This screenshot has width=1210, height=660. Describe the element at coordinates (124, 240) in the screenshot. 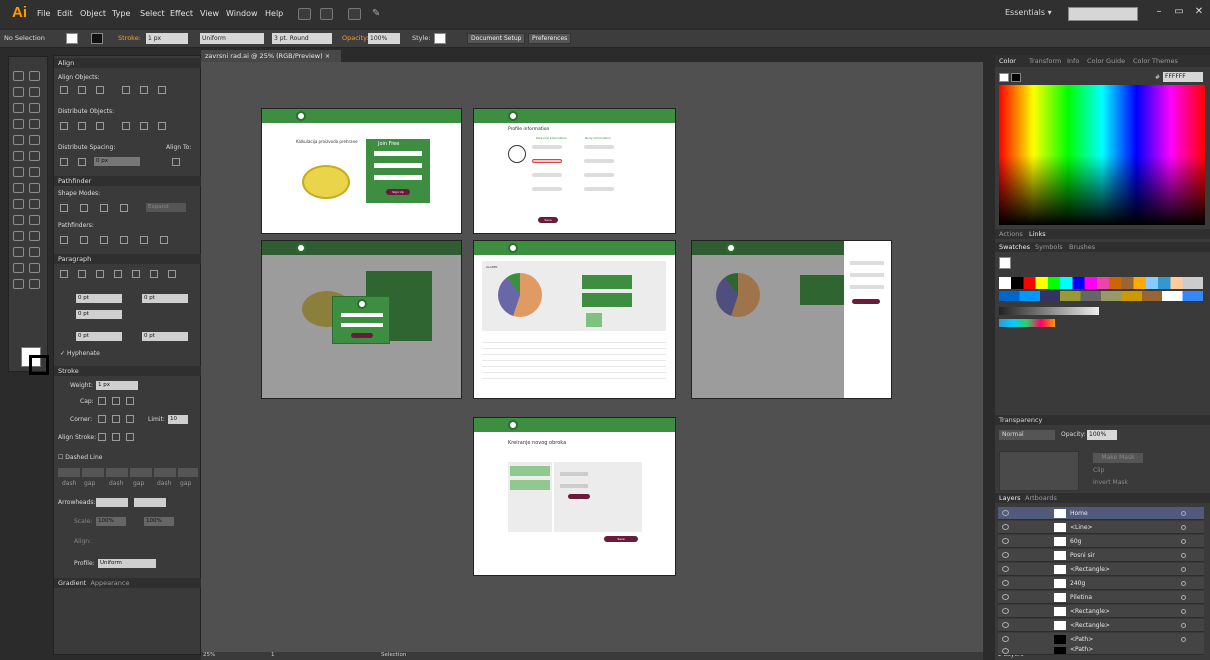

I see `crop-icon` at that location.